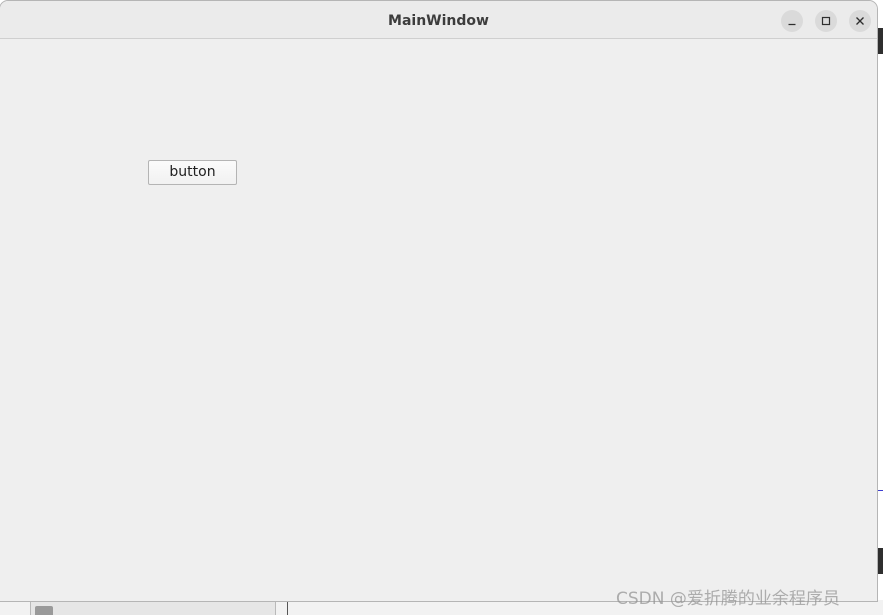 The image size is (883, 615). I want to click on maximize-icon, so click(826, 21).